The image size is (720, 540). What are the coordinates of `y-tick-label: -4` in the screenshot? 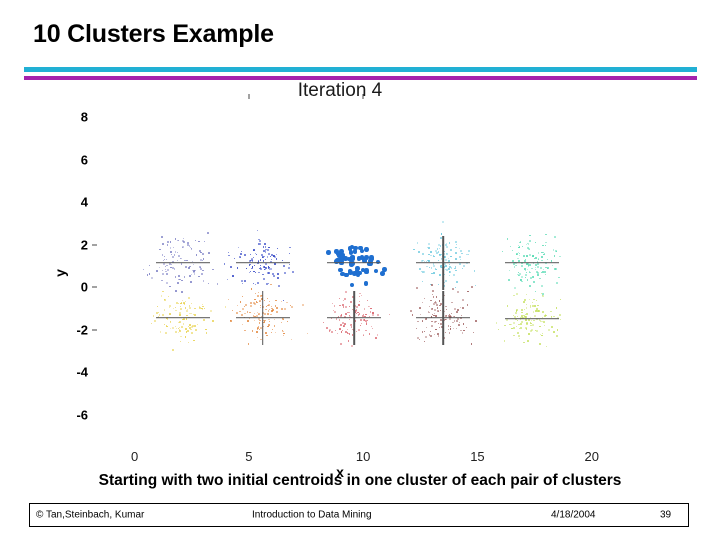 It's located at (82, 372).